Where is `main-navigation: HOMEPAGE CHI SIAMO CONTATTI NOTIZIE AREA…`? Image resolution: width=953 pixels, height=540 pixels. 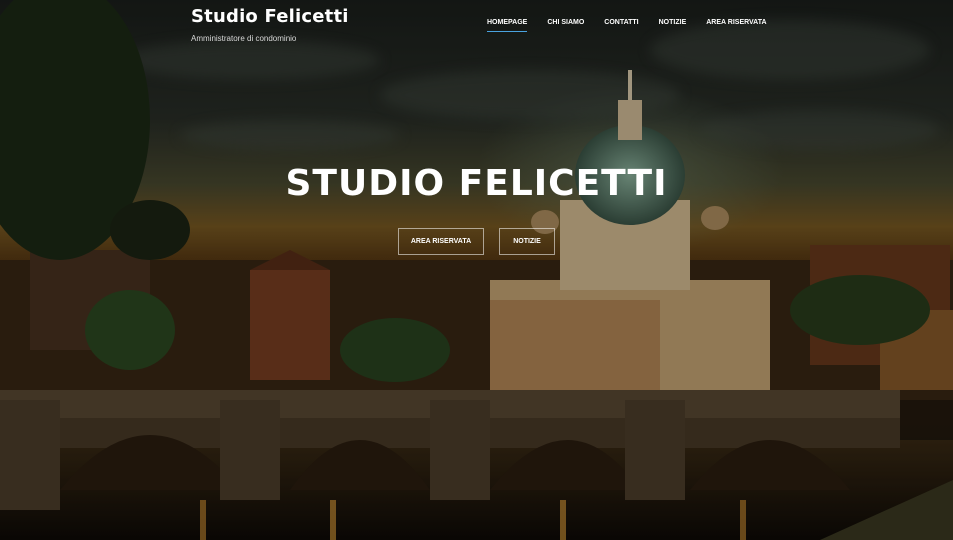 main-navigation: HOMEPAGE CHI SIAMO CONTATTI NOTIZIE AREA… is located at coordinates (627, 25).